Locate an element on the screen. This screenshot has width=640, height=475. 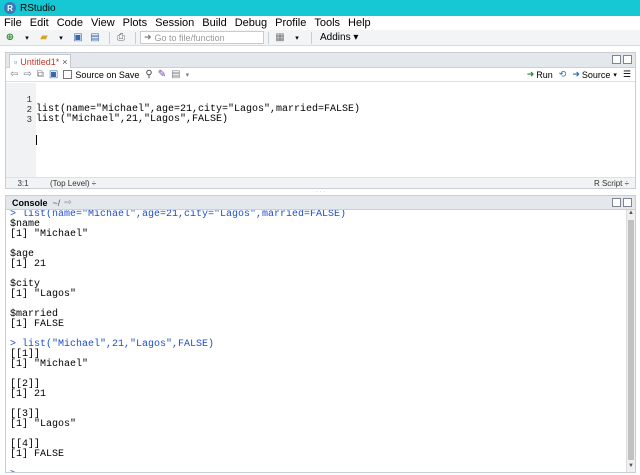
console-scrollbar: ▲ ▼ is located at coordinates (630, 341).